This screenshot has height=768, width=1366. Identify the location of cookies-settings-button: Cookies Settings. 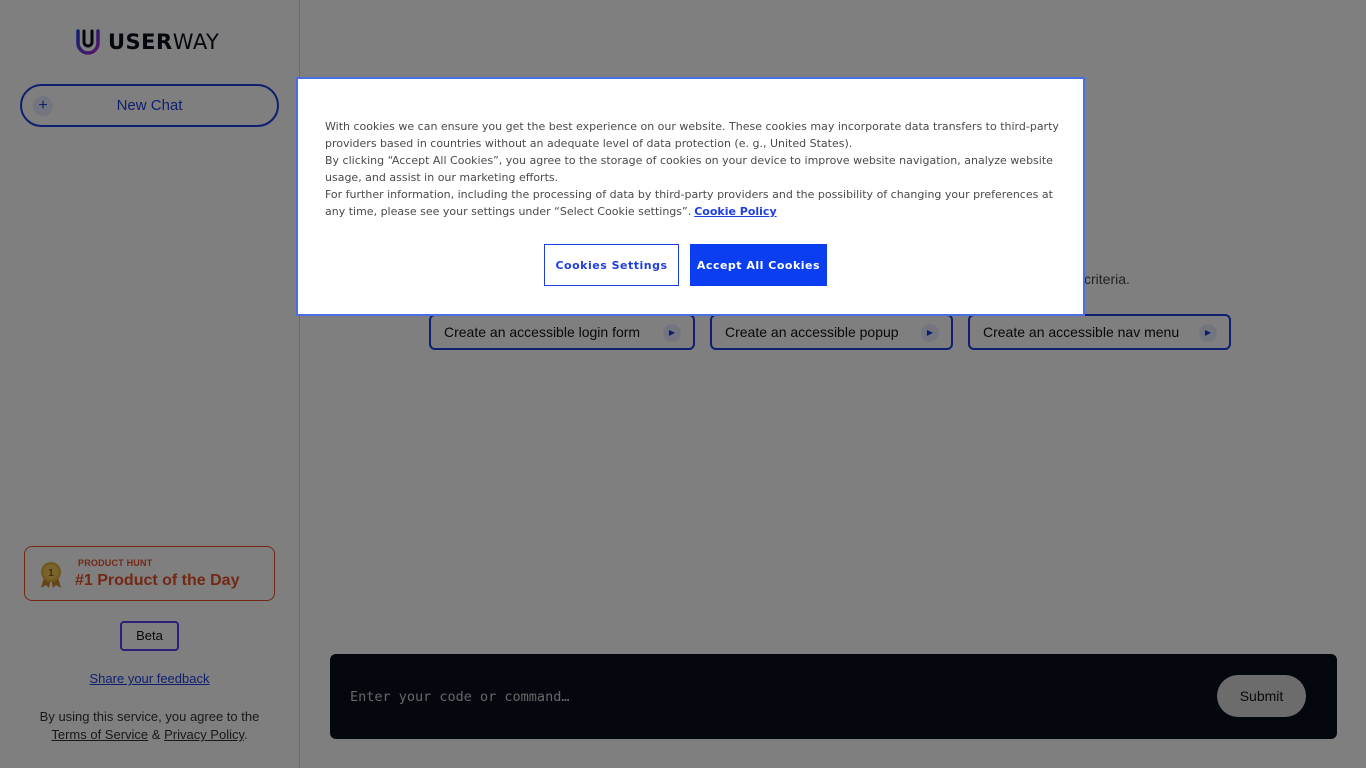
(611, 265).